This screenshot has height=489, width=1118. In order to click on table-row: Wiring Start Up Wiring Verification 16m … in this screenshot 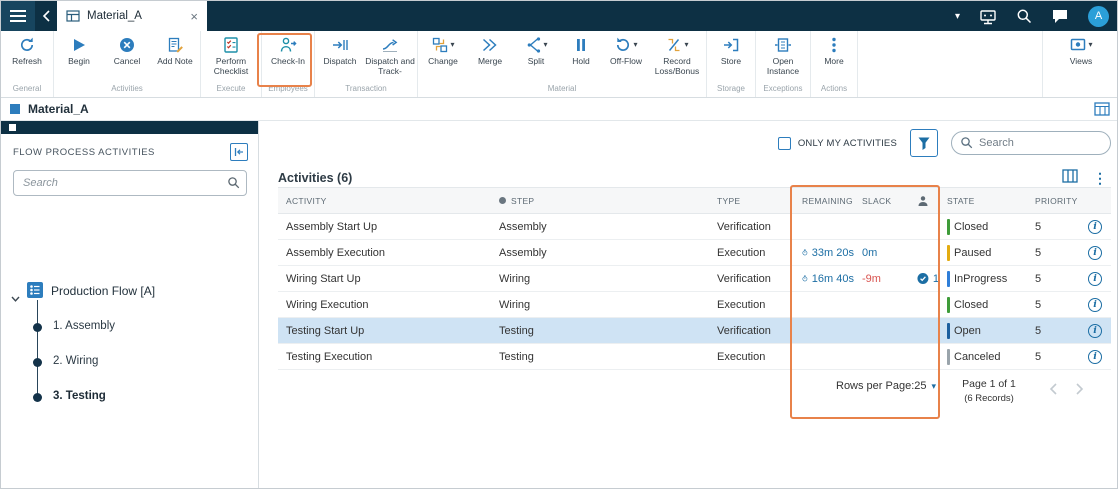, I will do `click(694, 279)`.